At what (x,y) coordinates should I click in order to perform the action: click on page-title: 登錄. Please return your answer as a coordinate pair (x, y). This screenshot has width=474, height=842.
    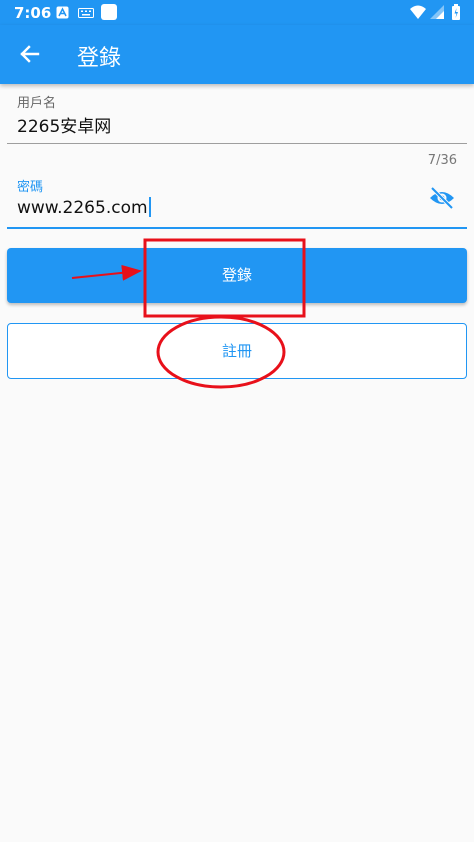
    Looking at the image, I should click on (99, 58).